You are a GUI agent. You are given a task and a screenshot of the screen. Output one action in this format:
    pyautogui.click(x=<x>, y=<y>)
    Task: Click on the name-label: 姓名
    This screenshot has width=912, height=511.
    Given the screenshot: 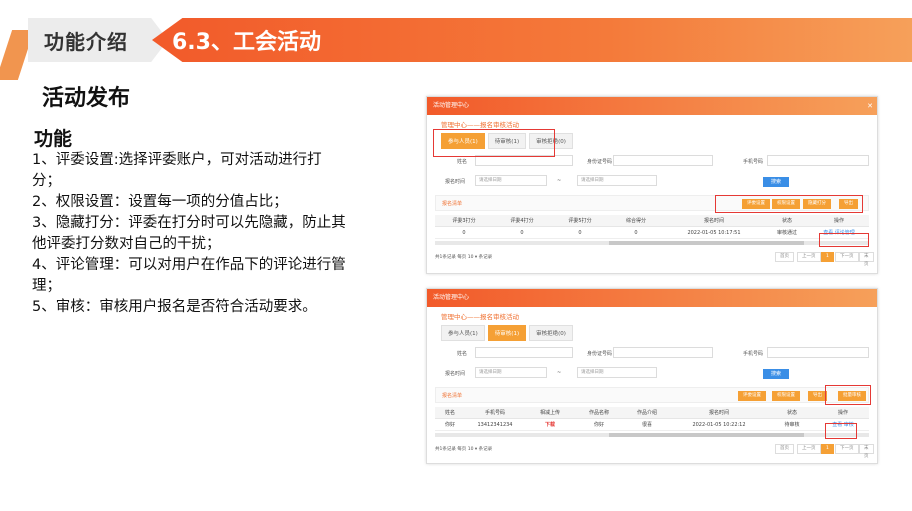 What is the action you would take?
    pyautogui.click(x=462, y=162)
    